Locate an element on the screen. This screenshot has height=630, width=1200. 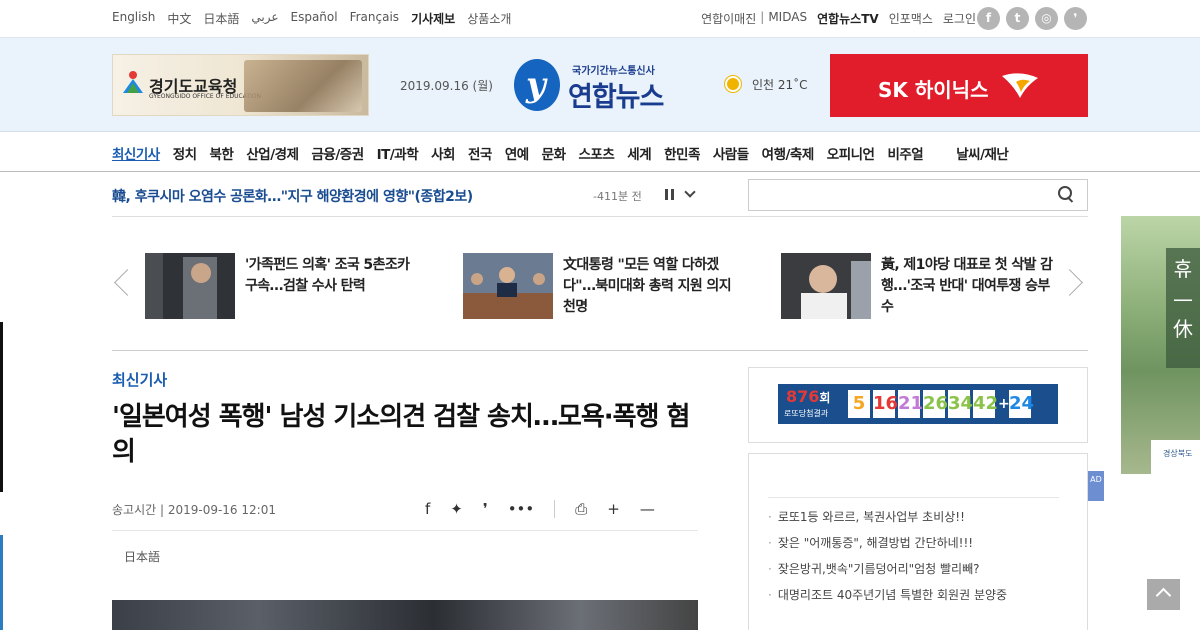
nav-travel: 여행/축제 is located at coordinates (788, 153).